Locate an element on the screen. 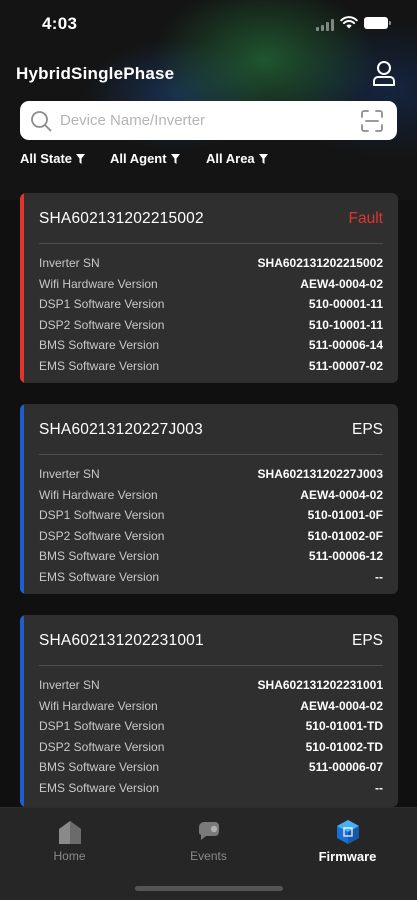  home-icon is located at coordinates (69, 832).